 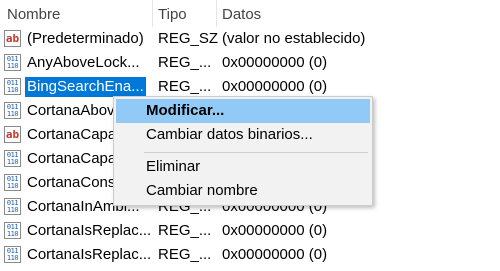 What do you see at coordinates (243, 167) in the screenshot?
I see `menu-item-delete: Eliminar` at bounding box center [243, 167].